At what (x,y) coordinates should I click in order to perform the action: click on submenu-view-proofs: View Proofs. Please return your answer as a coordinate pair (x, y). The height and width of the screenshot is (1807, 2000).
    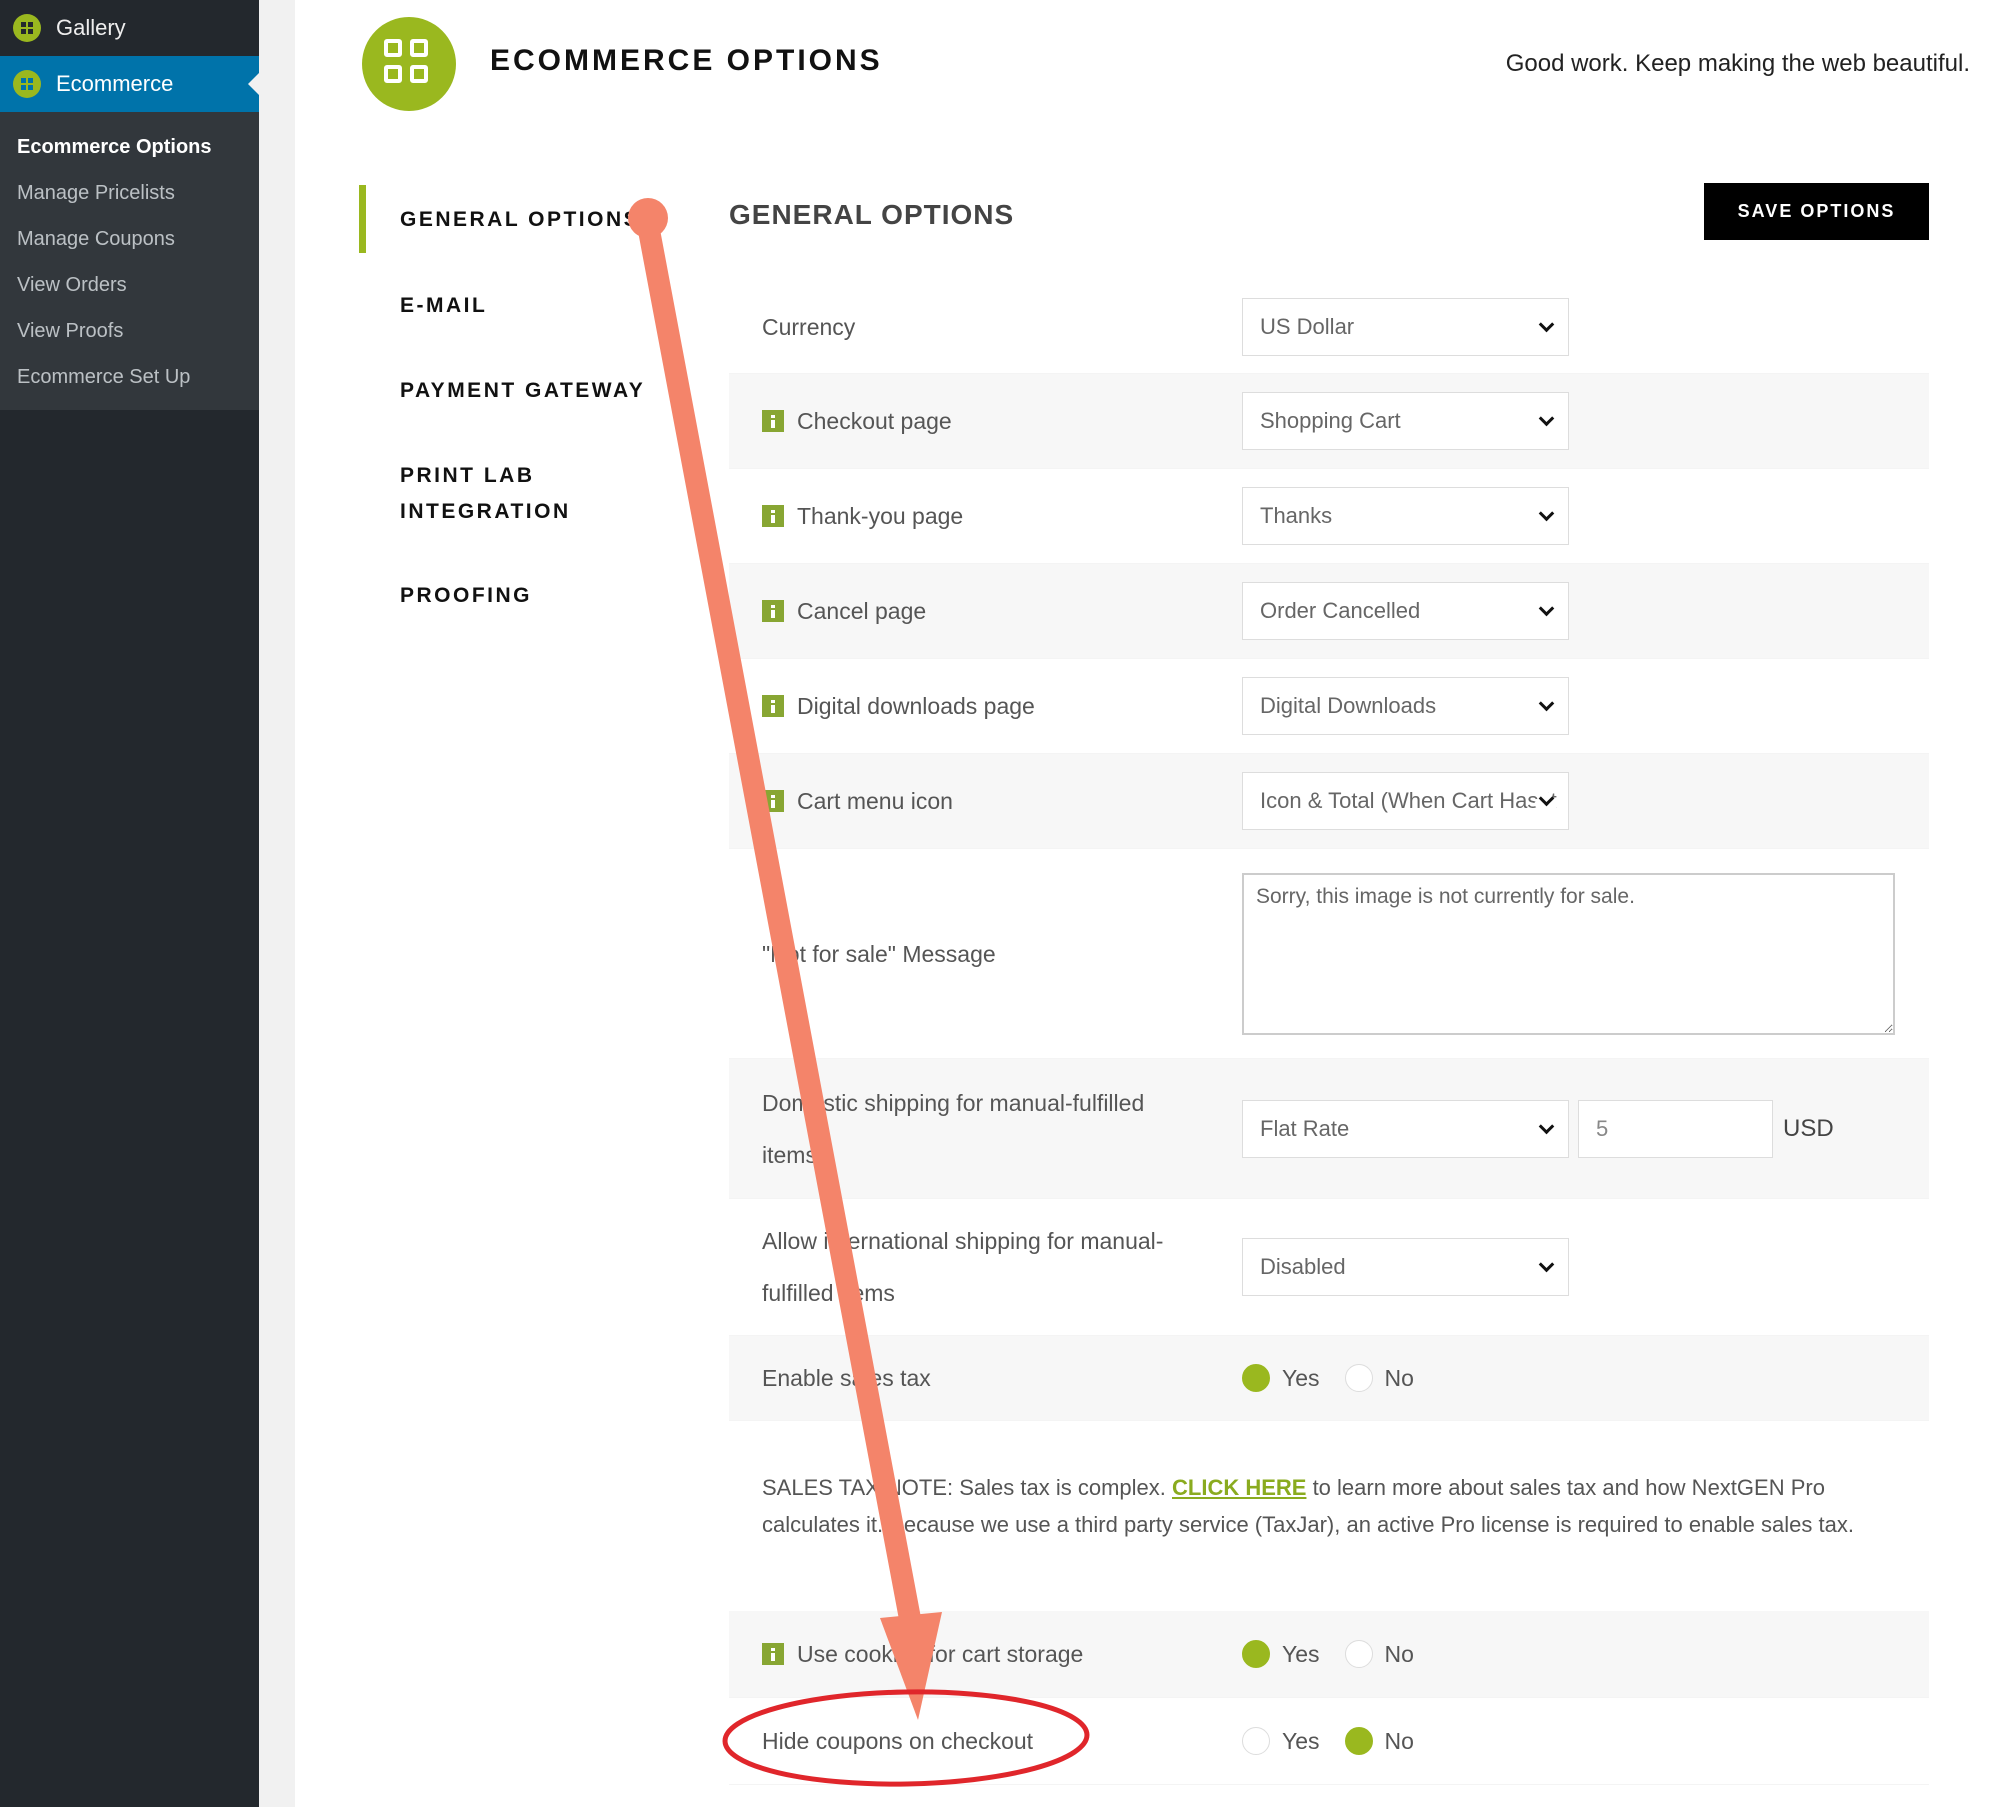
    Looking at the image, I should click on (129, 331).